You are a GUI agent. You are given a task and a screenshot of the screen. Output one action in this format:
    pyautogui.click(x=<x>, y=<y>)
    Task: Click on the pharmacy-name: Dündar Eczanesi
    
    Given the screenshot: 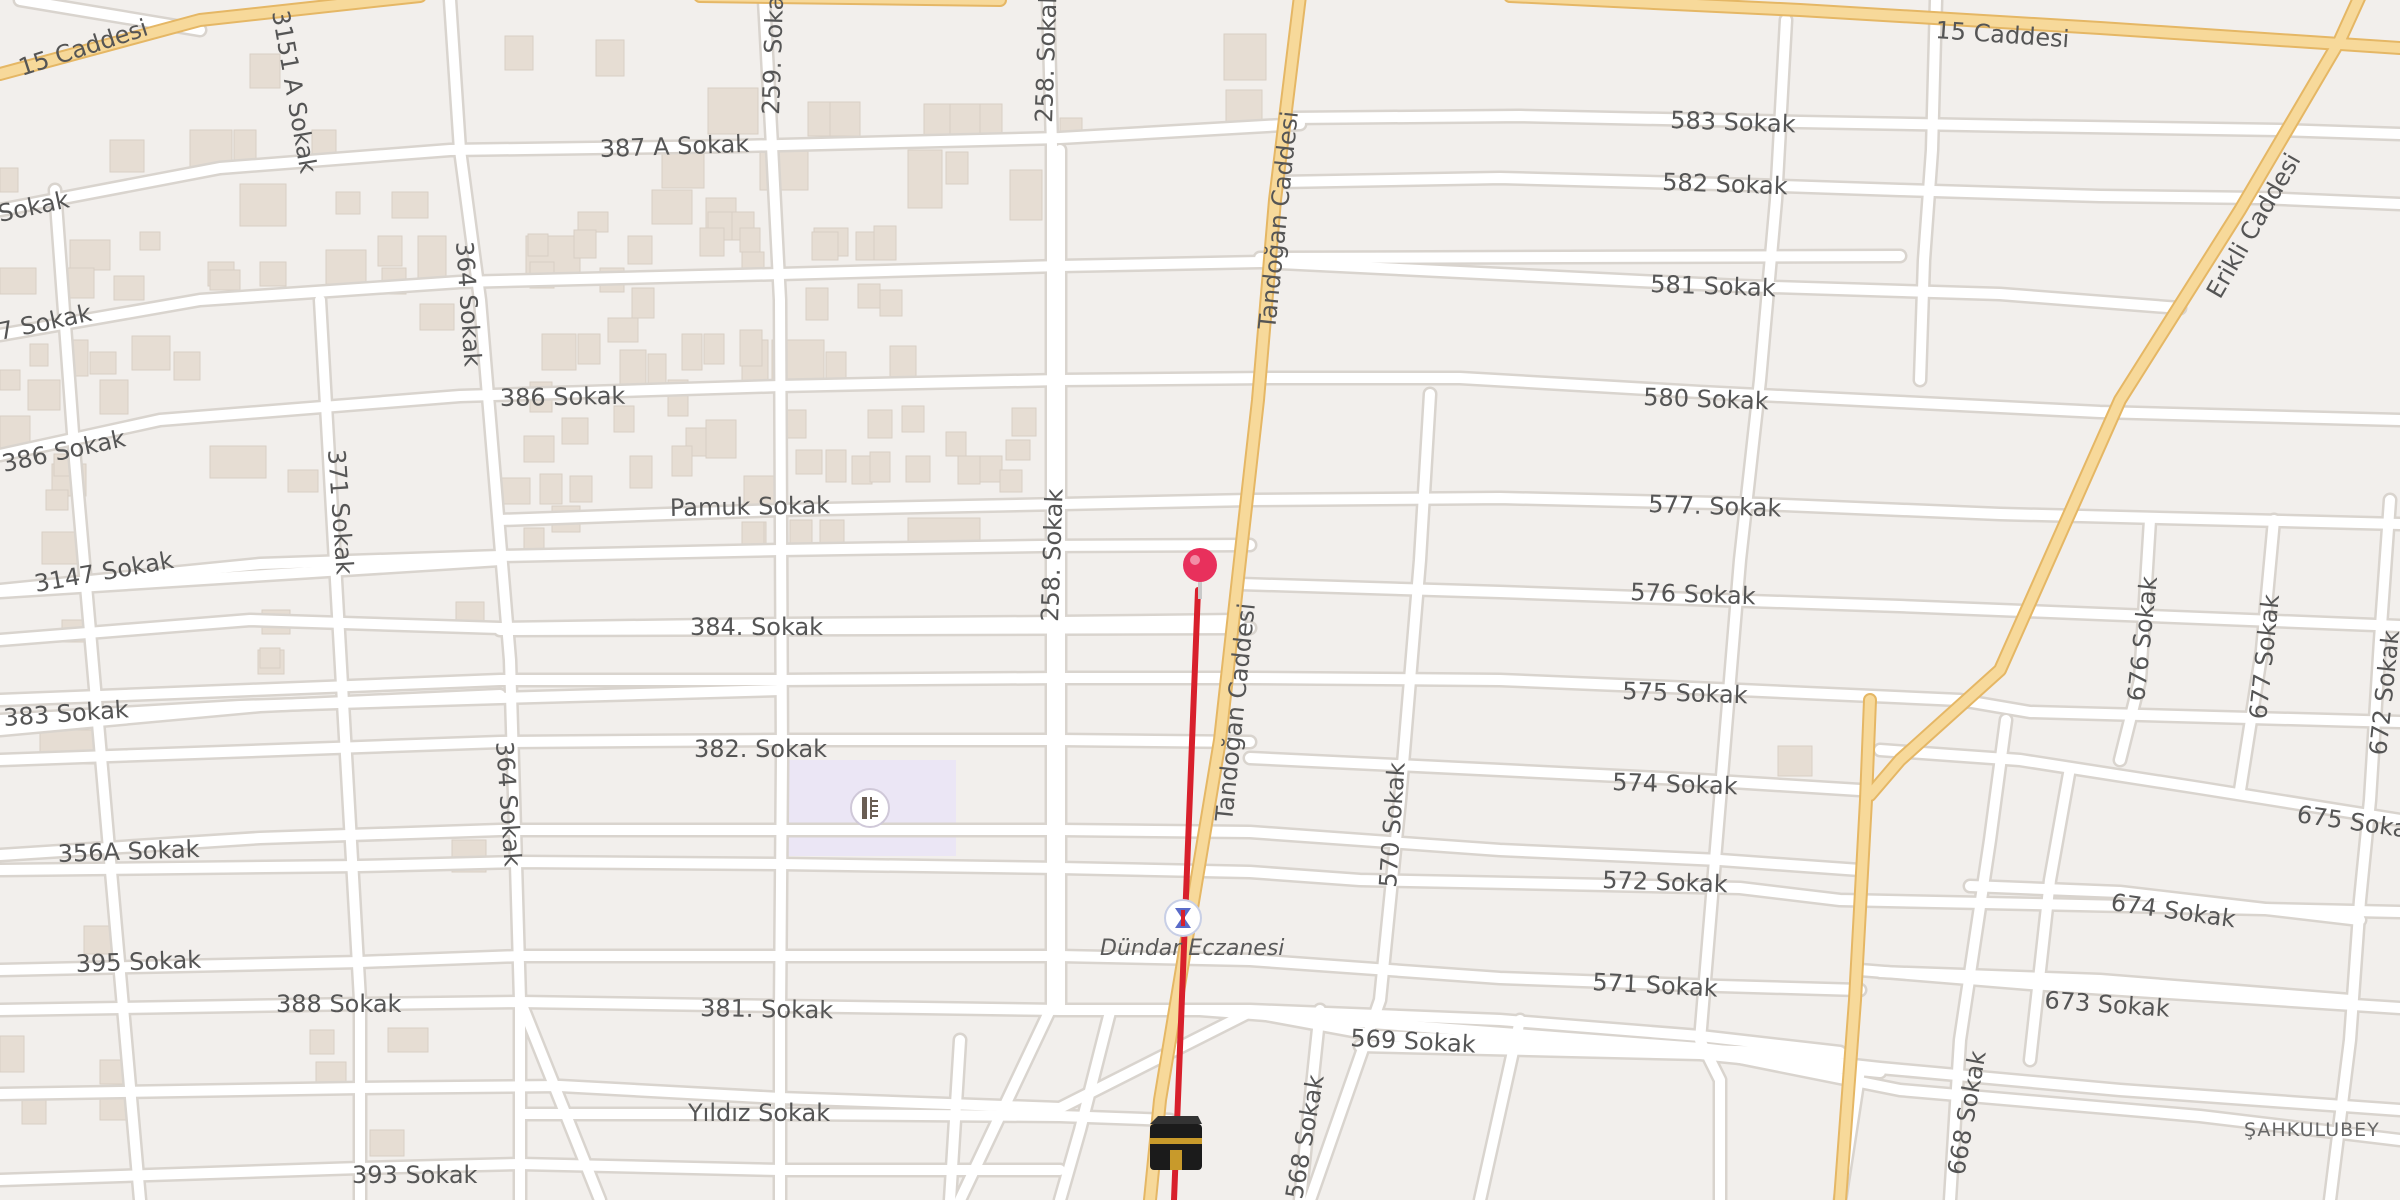 What is the action you would take?
    pyautogui.click(x=1192, y=948)
    